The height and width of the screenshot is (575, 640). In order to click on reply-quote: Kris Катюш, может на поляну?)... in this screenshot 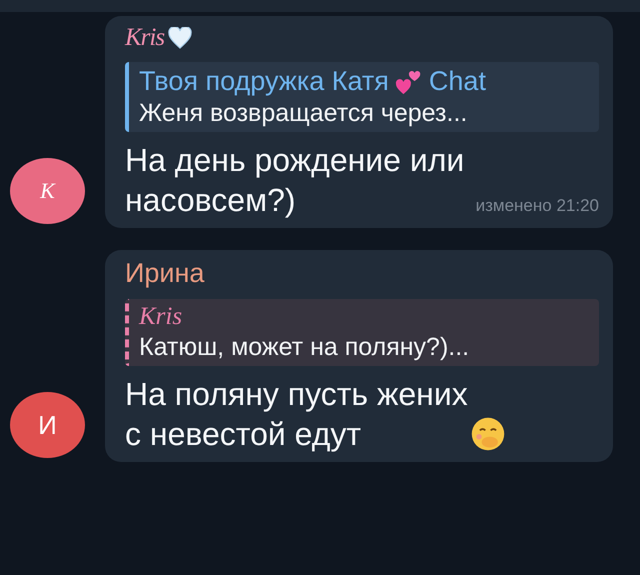, I will do `click(362, 332)`.